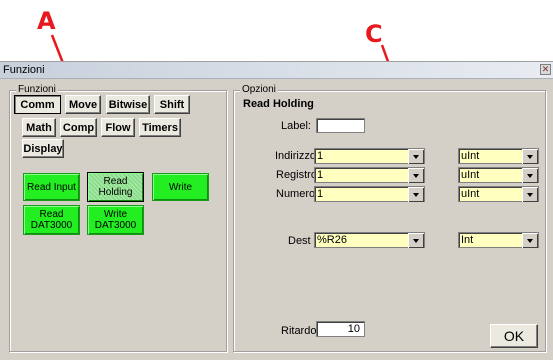 The width and height of the screenshot is (553, 360). I want to click on indirizzo-type-value: uInt, so click(470, 156).